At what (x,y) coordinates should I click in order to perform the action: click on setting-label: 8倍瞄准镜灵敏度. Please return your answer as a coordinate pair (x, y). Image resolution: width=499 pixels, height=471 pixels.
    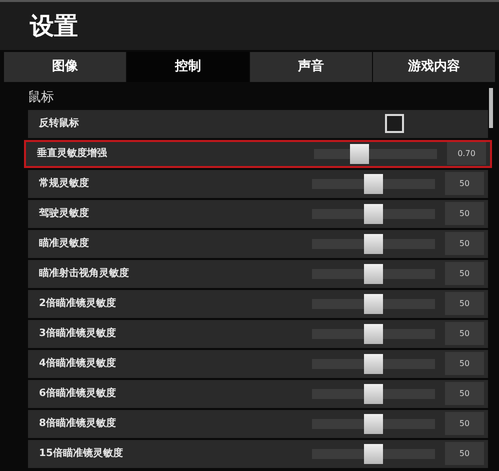
    Looking at the image, I should click on (77, 423).